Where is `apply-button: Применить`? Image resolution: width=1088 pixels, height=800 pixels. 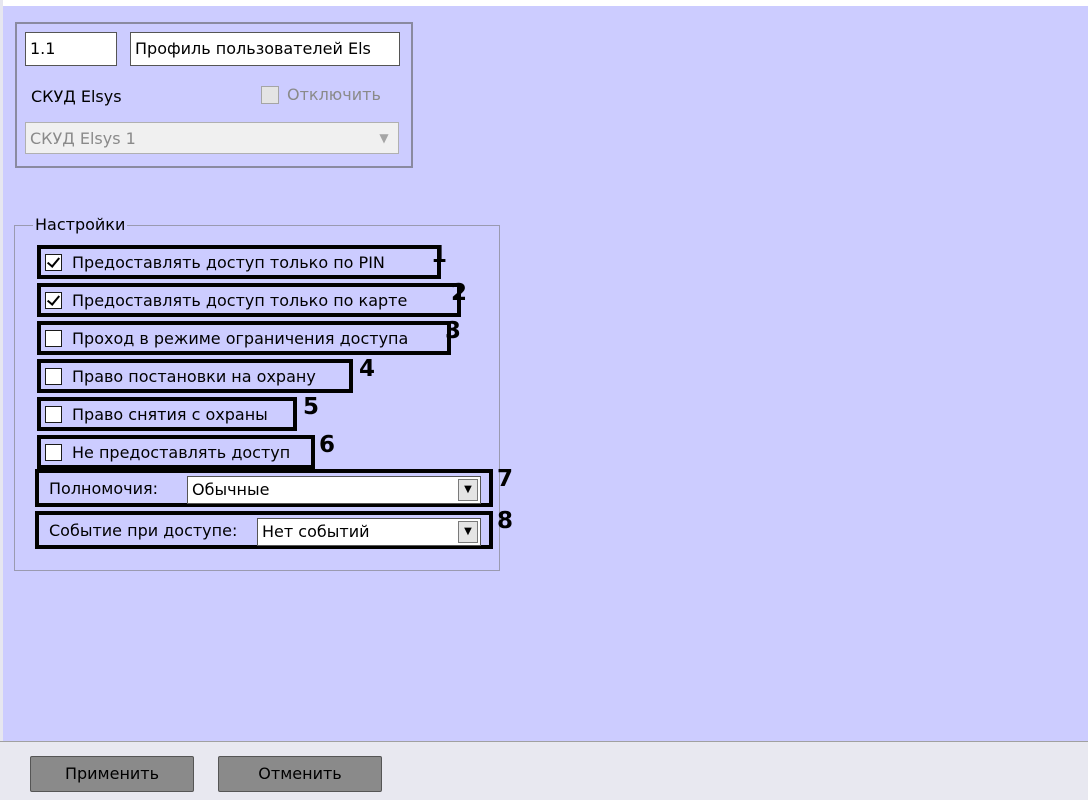 apply-button: Применить is located at coordinates (112, 774).